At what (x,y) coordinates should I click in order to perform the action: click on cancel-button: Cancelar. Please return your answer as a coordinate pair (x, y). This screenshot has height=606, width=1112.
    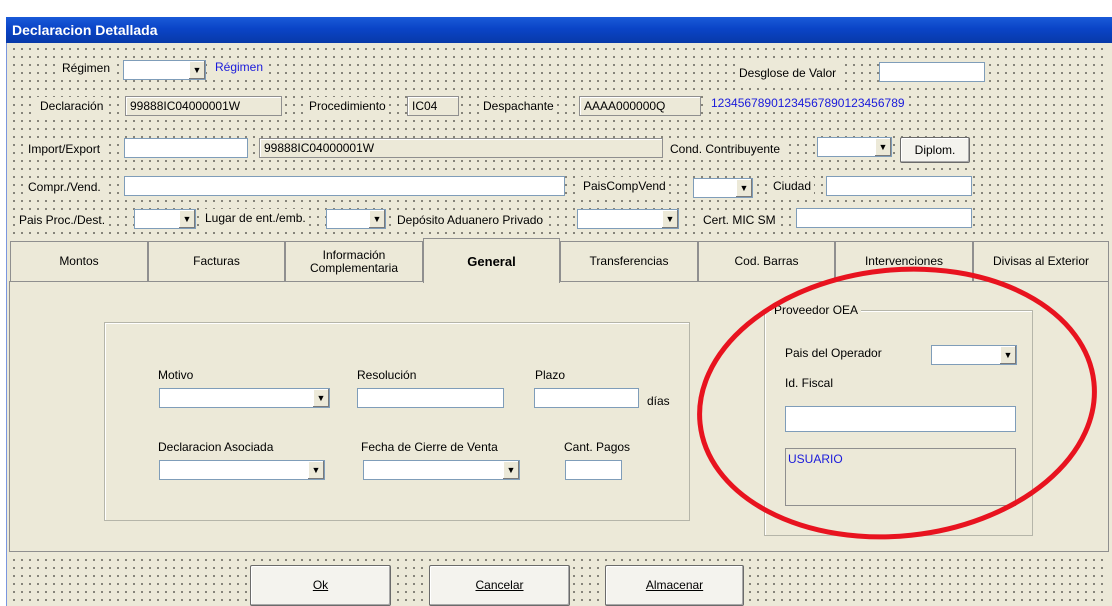
    Looking at the image, I should click on (499, 585).